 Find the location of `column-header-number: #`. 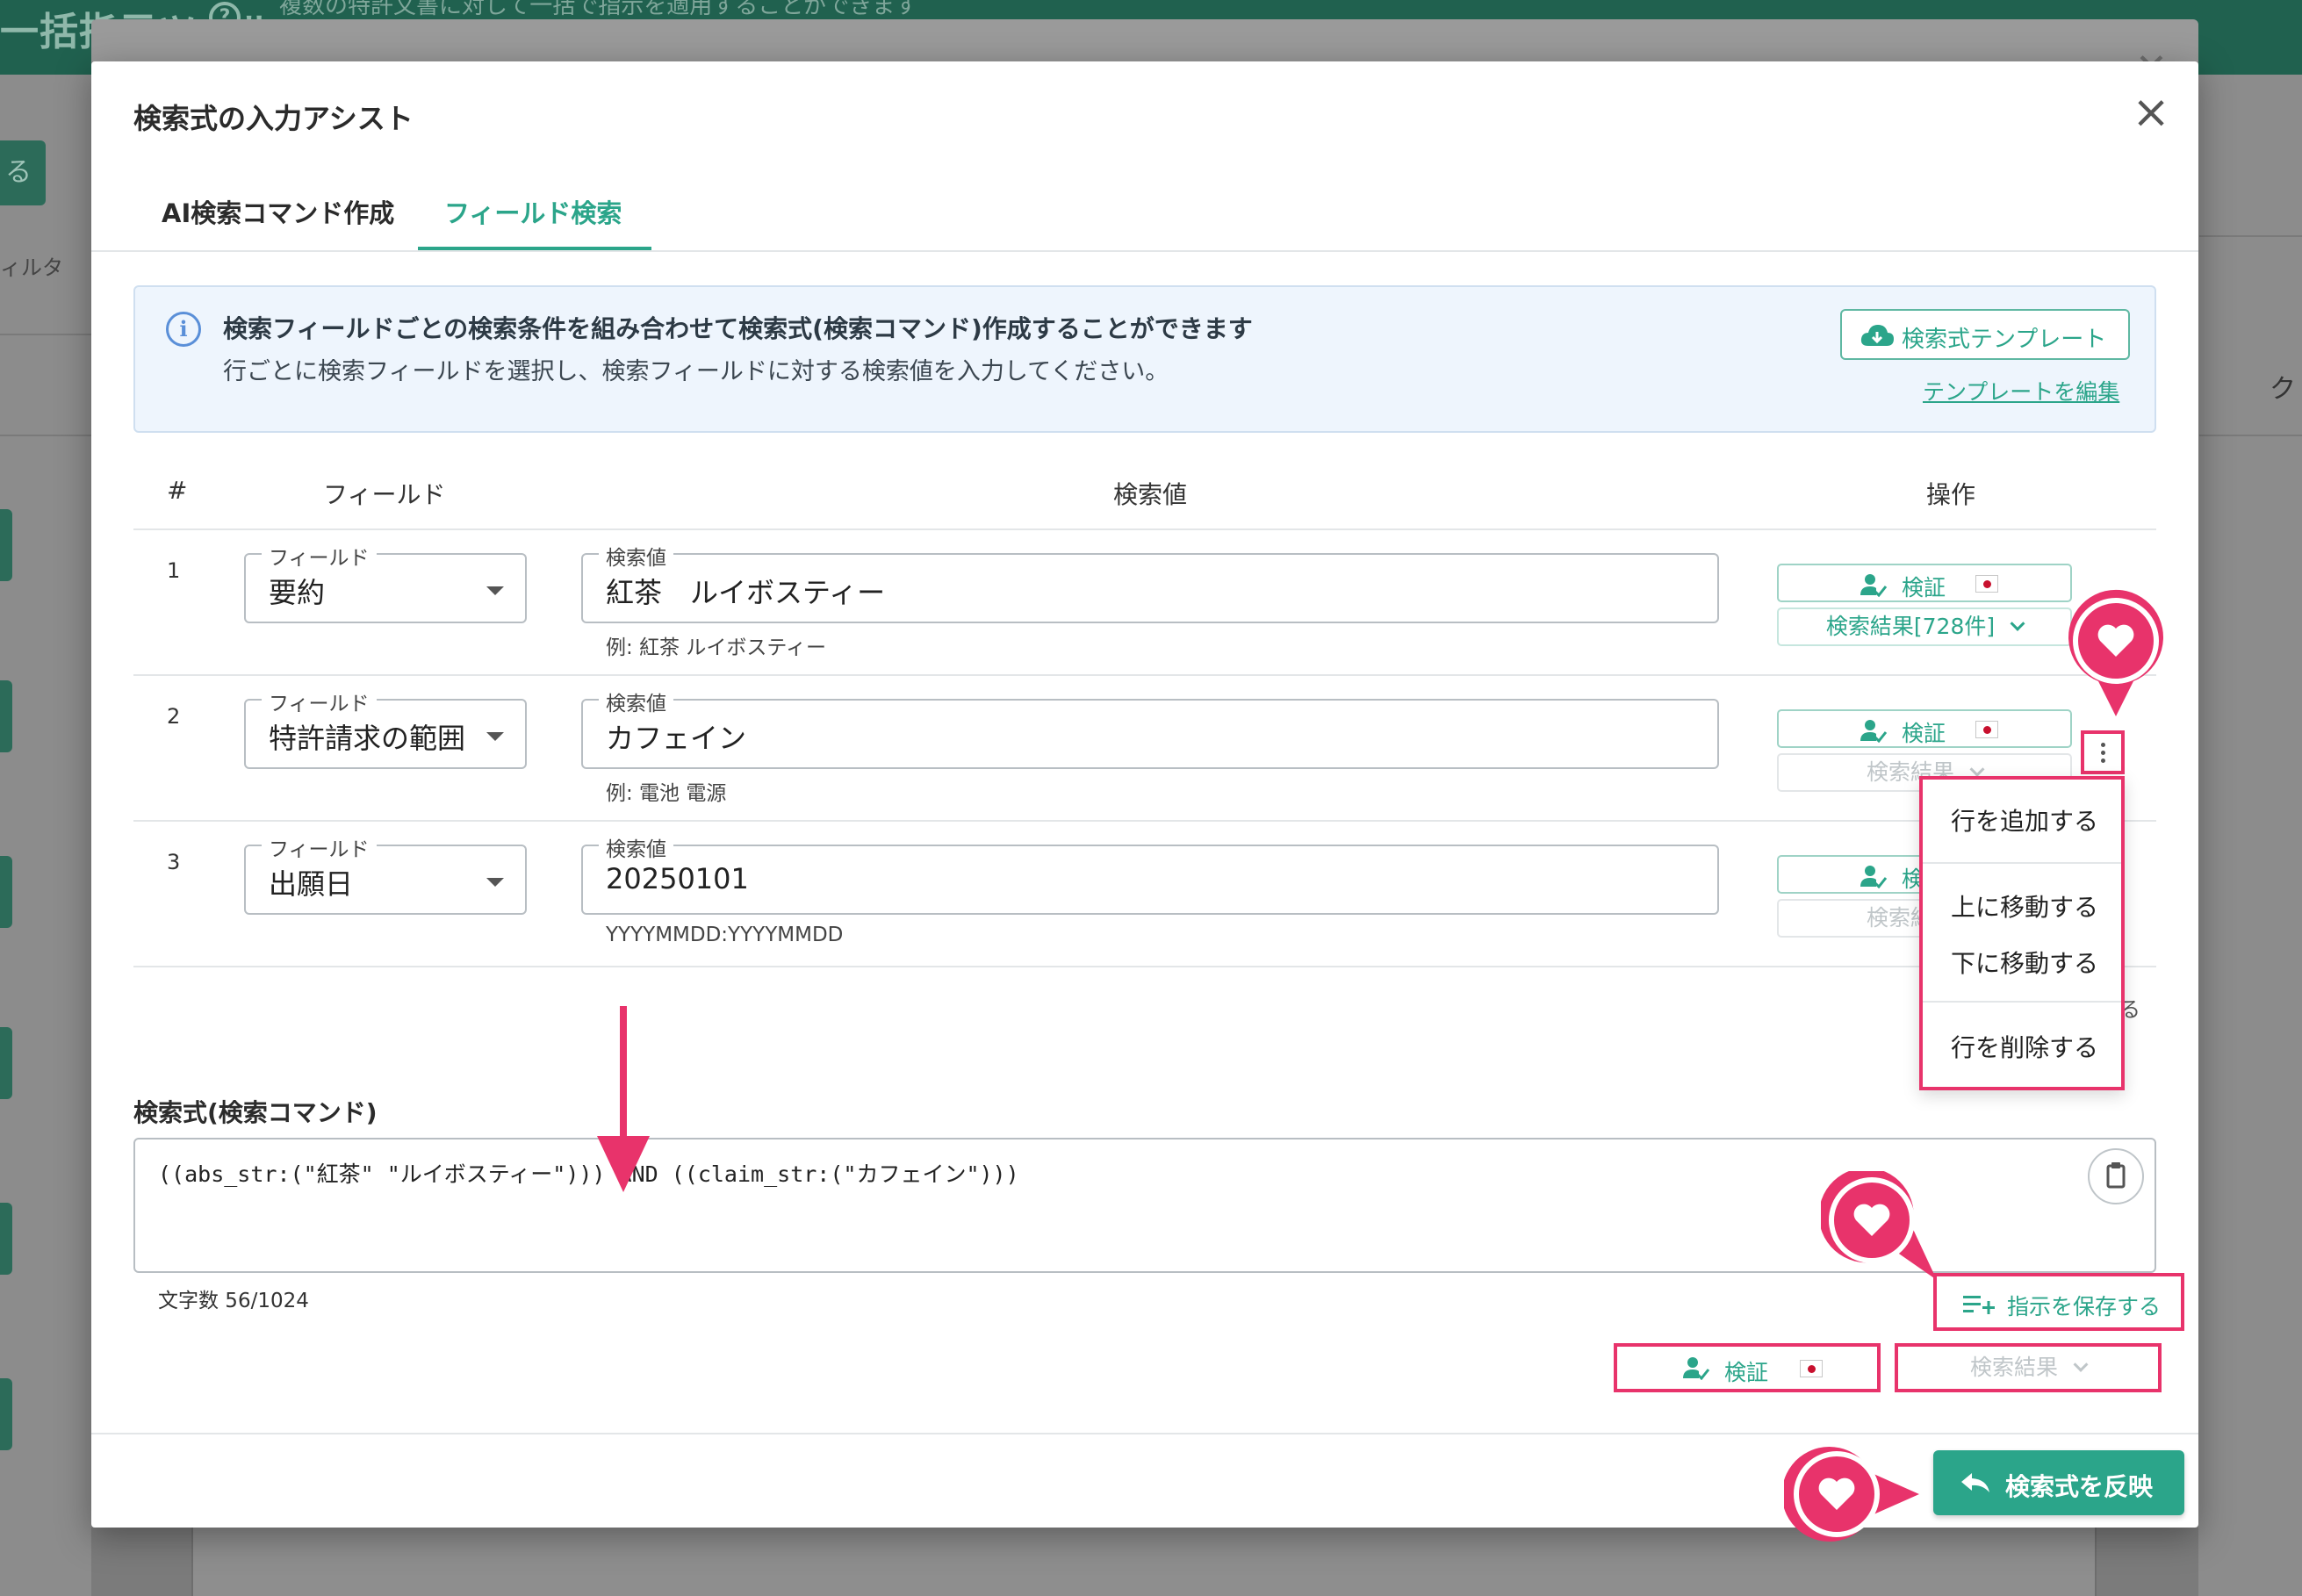

column-header-number: # is located at coordinates (177, 490).